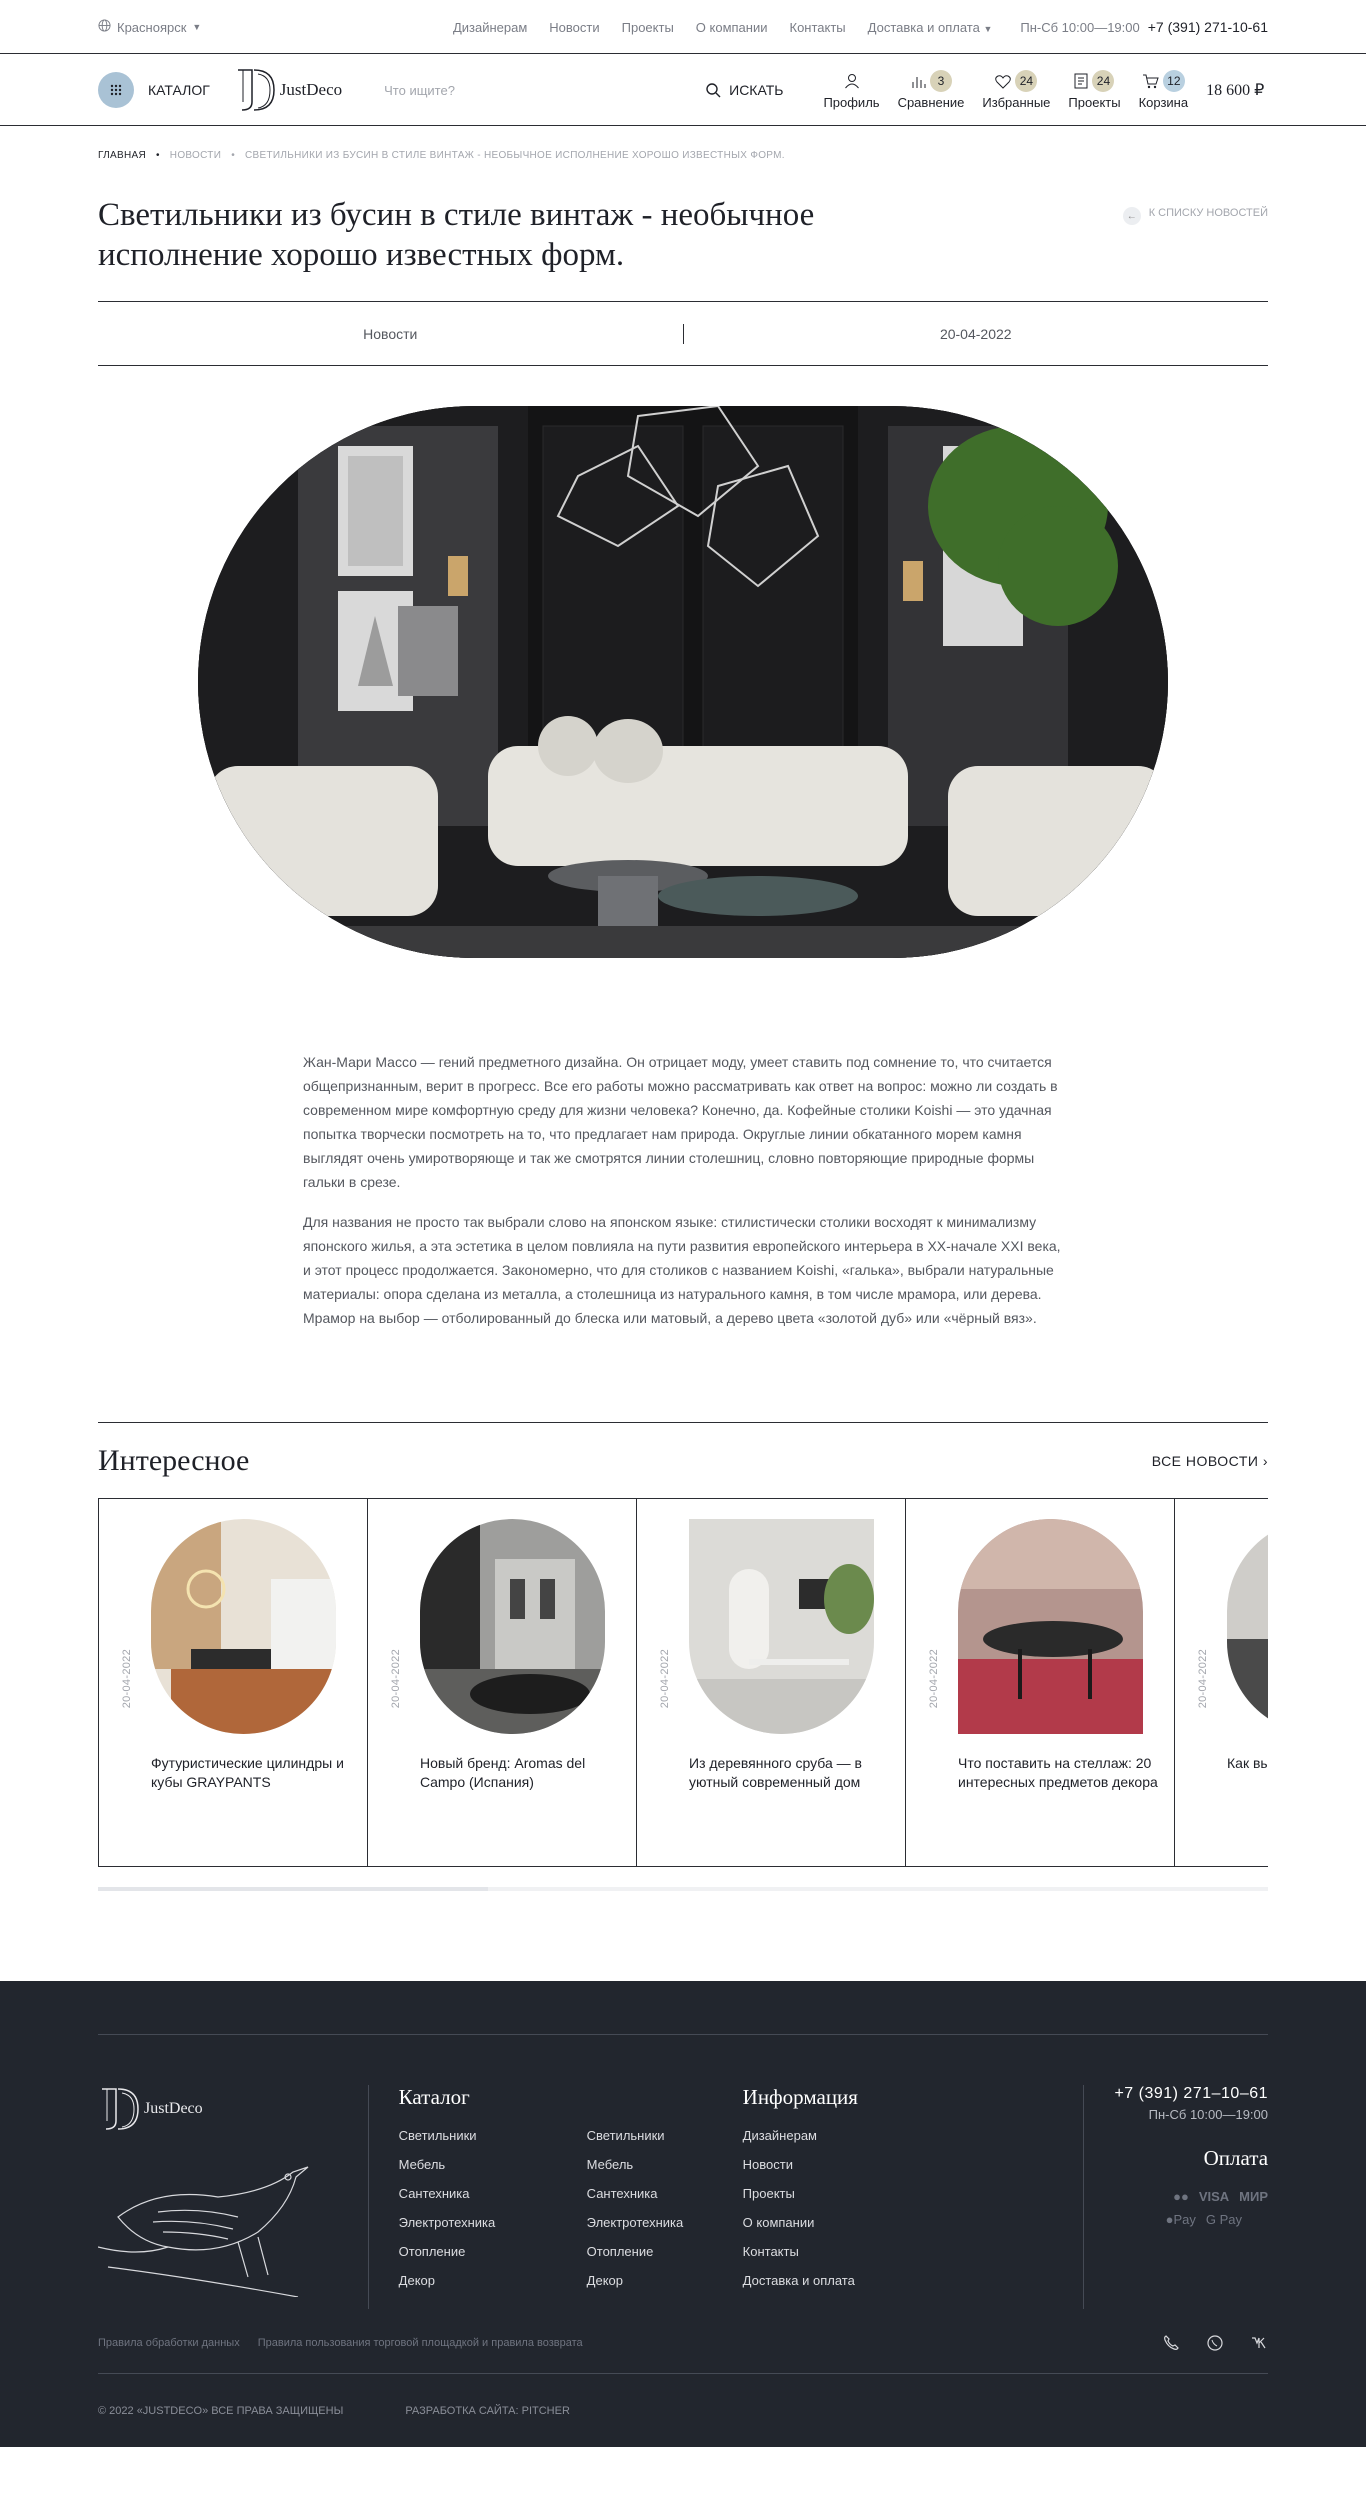  Describe the element at coordinates (1265, 1460) in the screenshot. I see `chevron-right-icon: ›` at that location.